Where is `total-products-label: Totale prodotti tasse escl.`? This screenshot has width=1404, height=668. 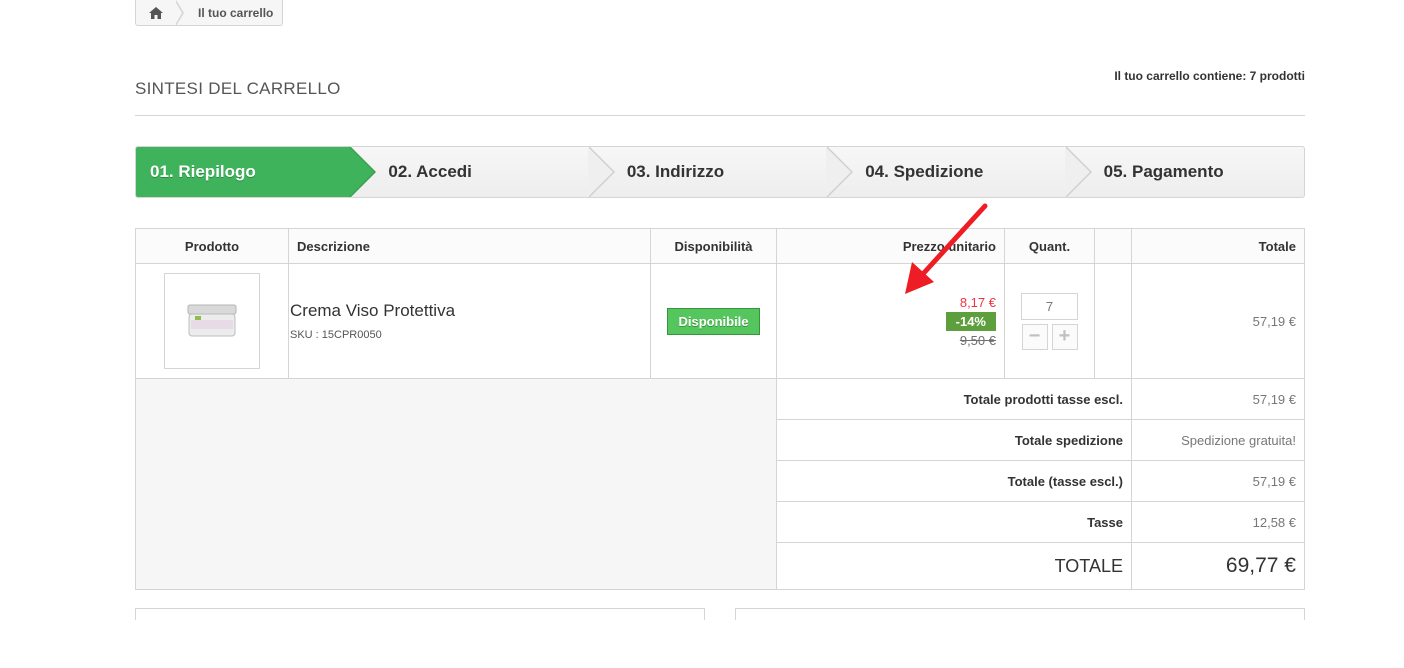
total-products-label: Totale prodotti tasse escl. is located at coordinates (954, 399).